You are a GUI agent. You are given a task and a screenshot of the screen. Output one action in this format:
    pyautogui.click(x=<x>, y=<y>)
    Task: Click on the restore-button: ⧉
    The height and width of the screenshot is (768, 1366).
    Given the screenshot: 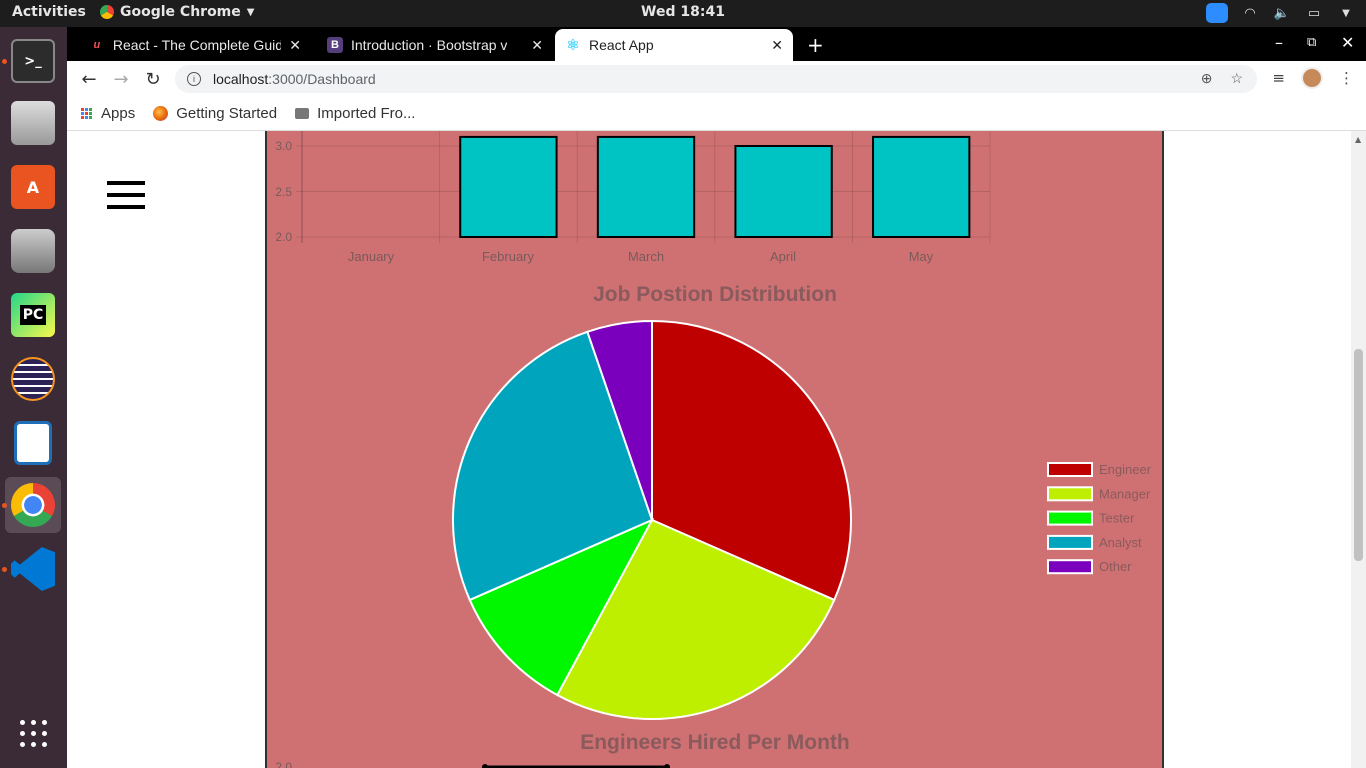 What is the action you would take?
    pyautogui.click(x=1311, y=42)
    